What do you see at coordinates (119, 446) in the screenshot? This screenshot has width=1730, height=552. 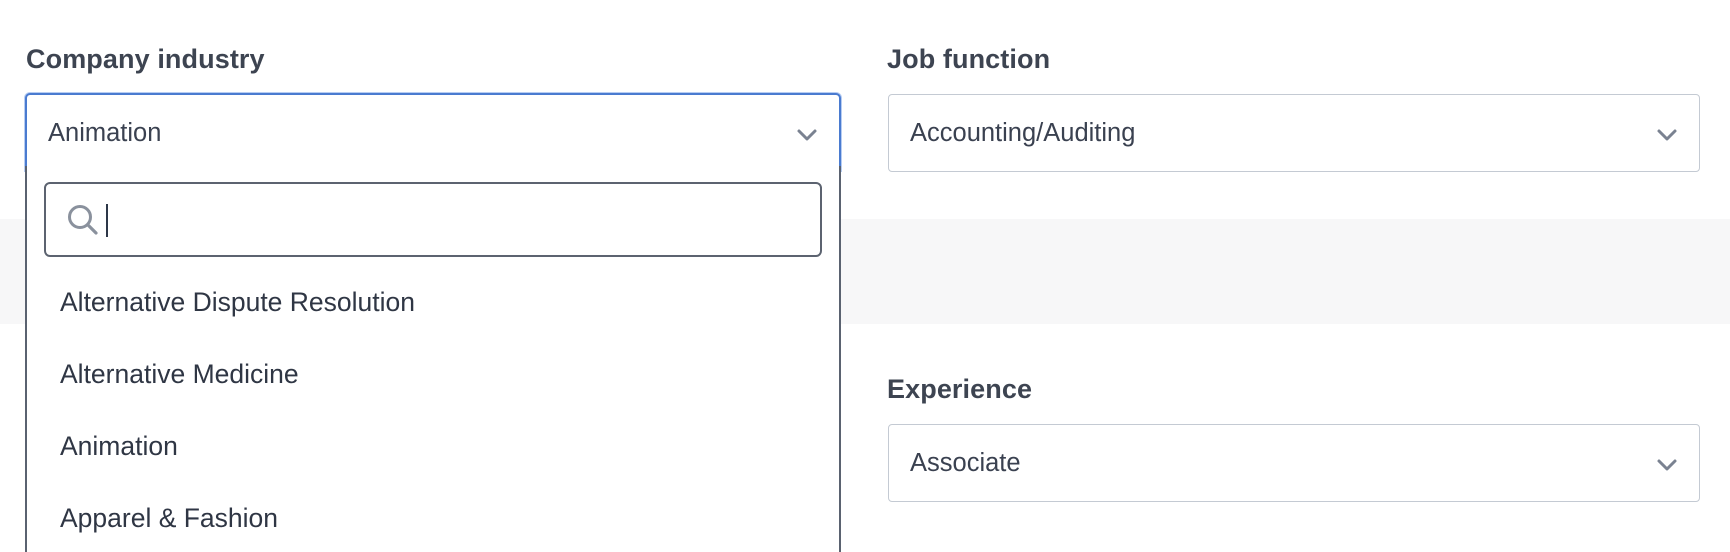 I see `dropdown-option: Animation` at bounding box center [119, 446].